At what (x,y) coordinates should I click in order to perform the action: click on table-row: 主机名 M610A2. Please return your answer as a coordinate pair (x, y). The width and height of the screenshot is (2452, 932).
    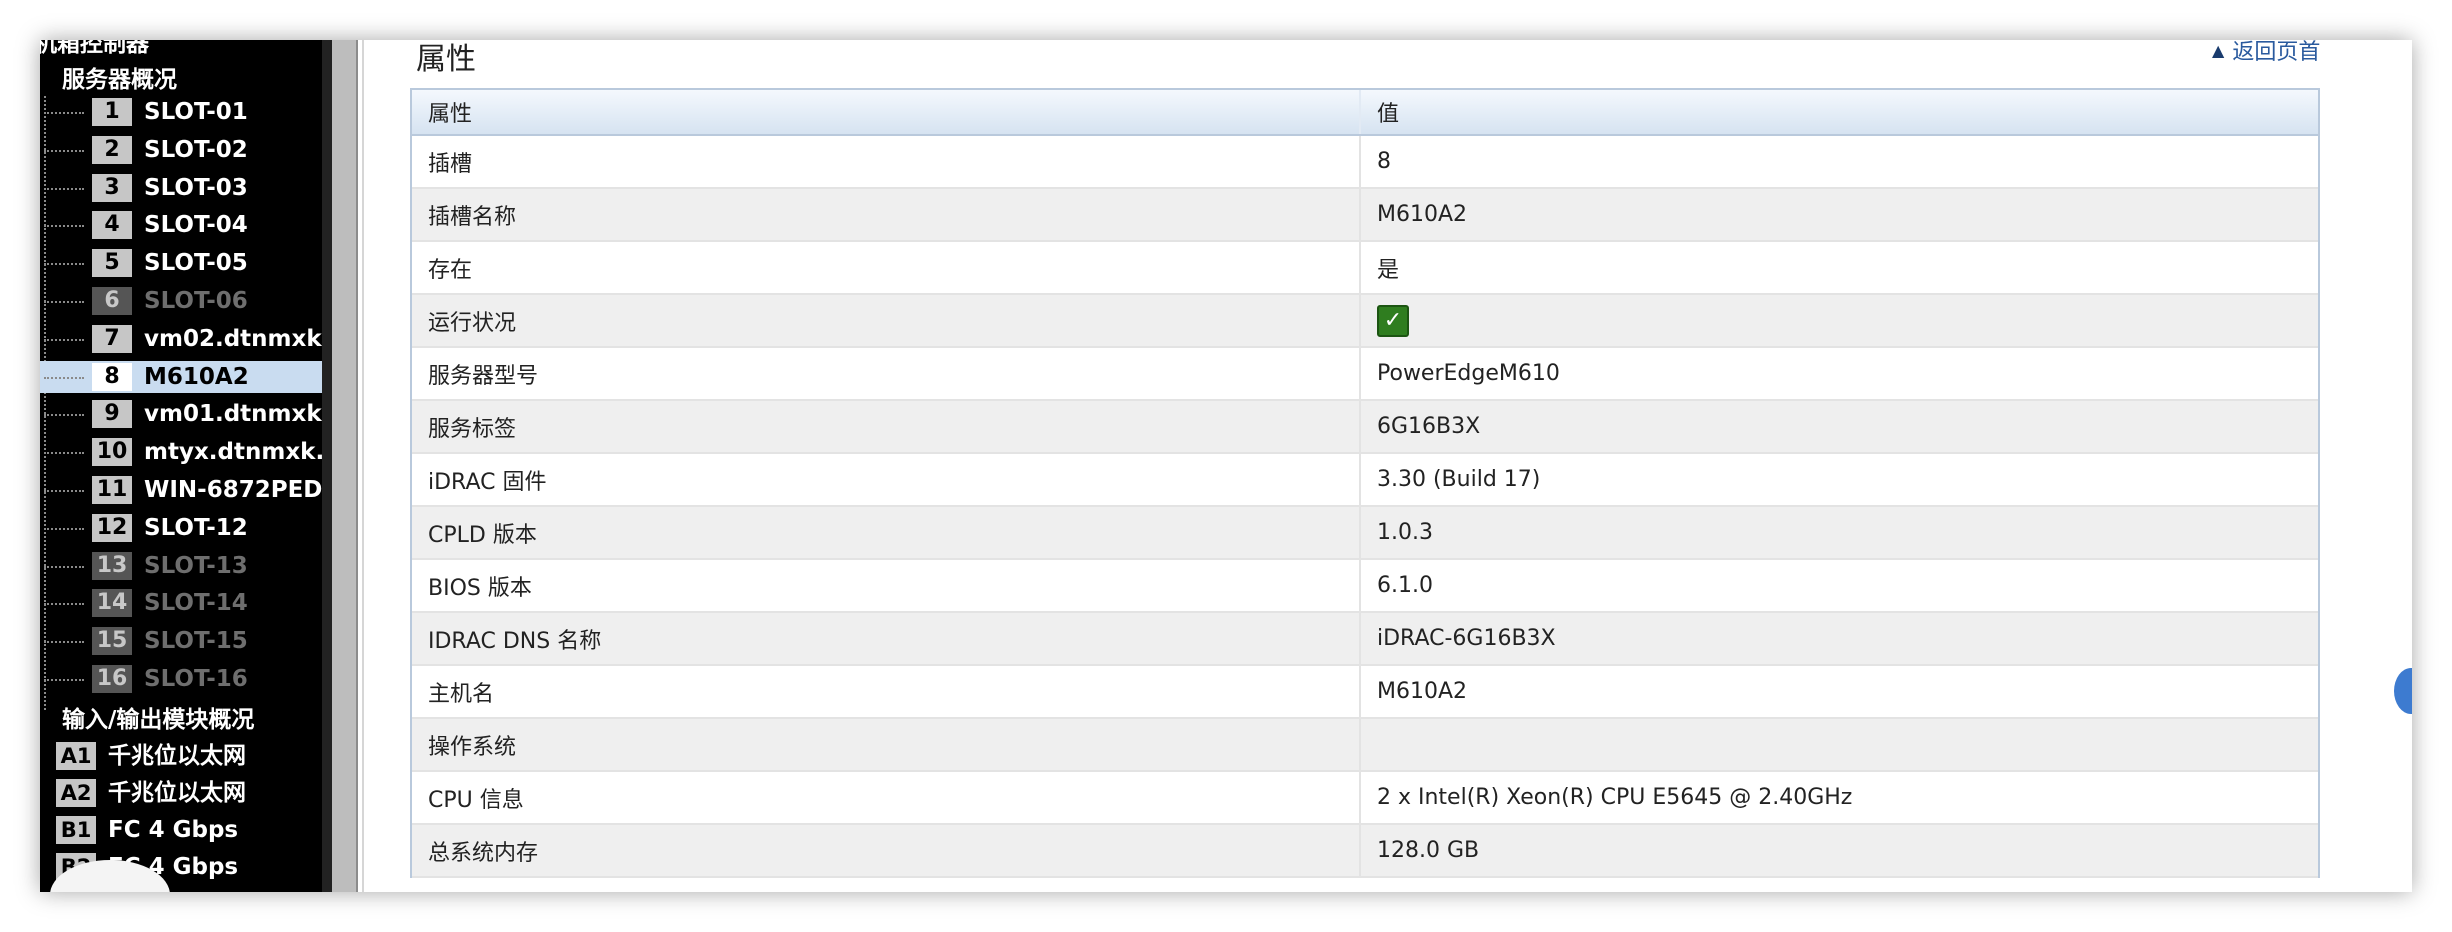
    Looking at the image, I should click on (1365, 692).